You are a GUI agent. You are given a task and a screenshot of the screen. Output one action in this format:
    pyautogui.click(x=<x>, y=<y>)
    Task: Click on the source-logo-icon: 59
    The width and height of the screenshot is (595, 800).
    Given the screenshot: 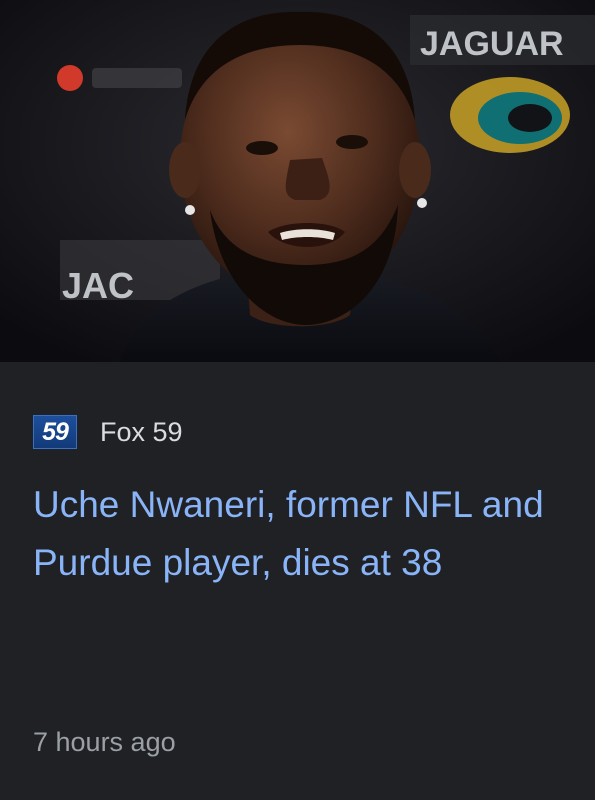 What is the action you would take?
    pyautogui.click(x=55, y=432)
    